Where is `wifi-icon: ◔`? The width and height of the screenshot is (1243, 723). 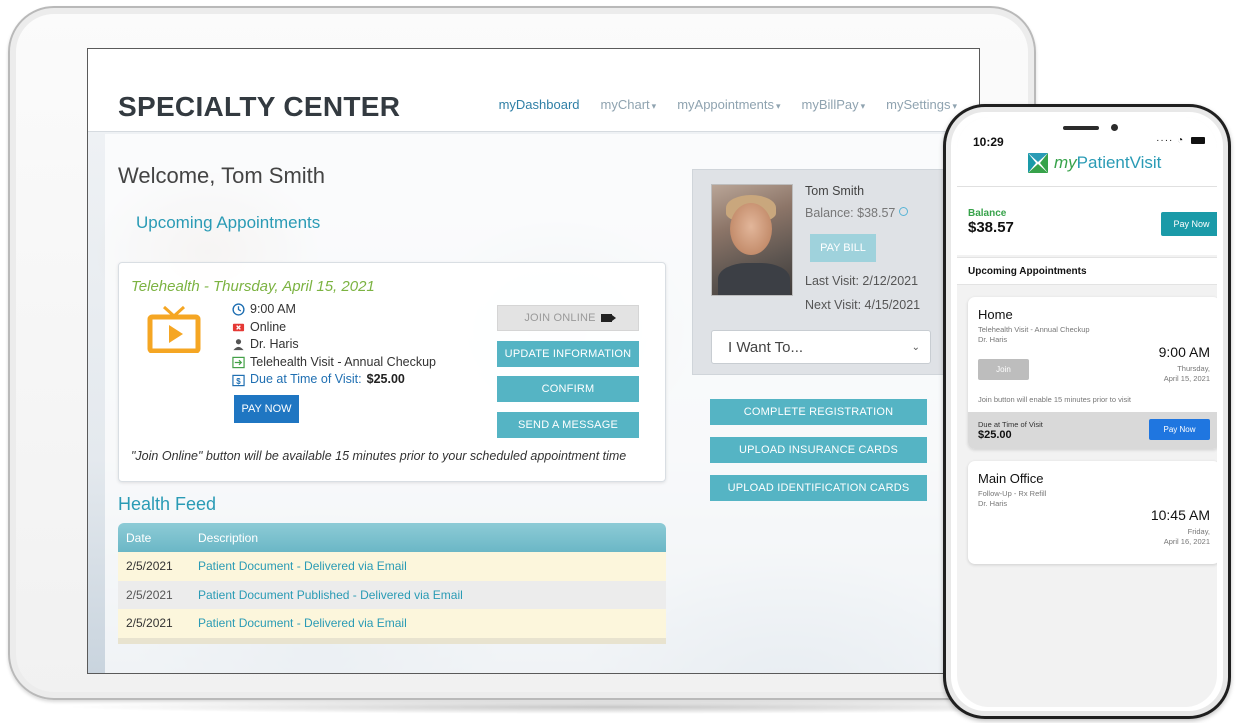
wifi-icon: ◔ is located at coordinates (1181, 140).